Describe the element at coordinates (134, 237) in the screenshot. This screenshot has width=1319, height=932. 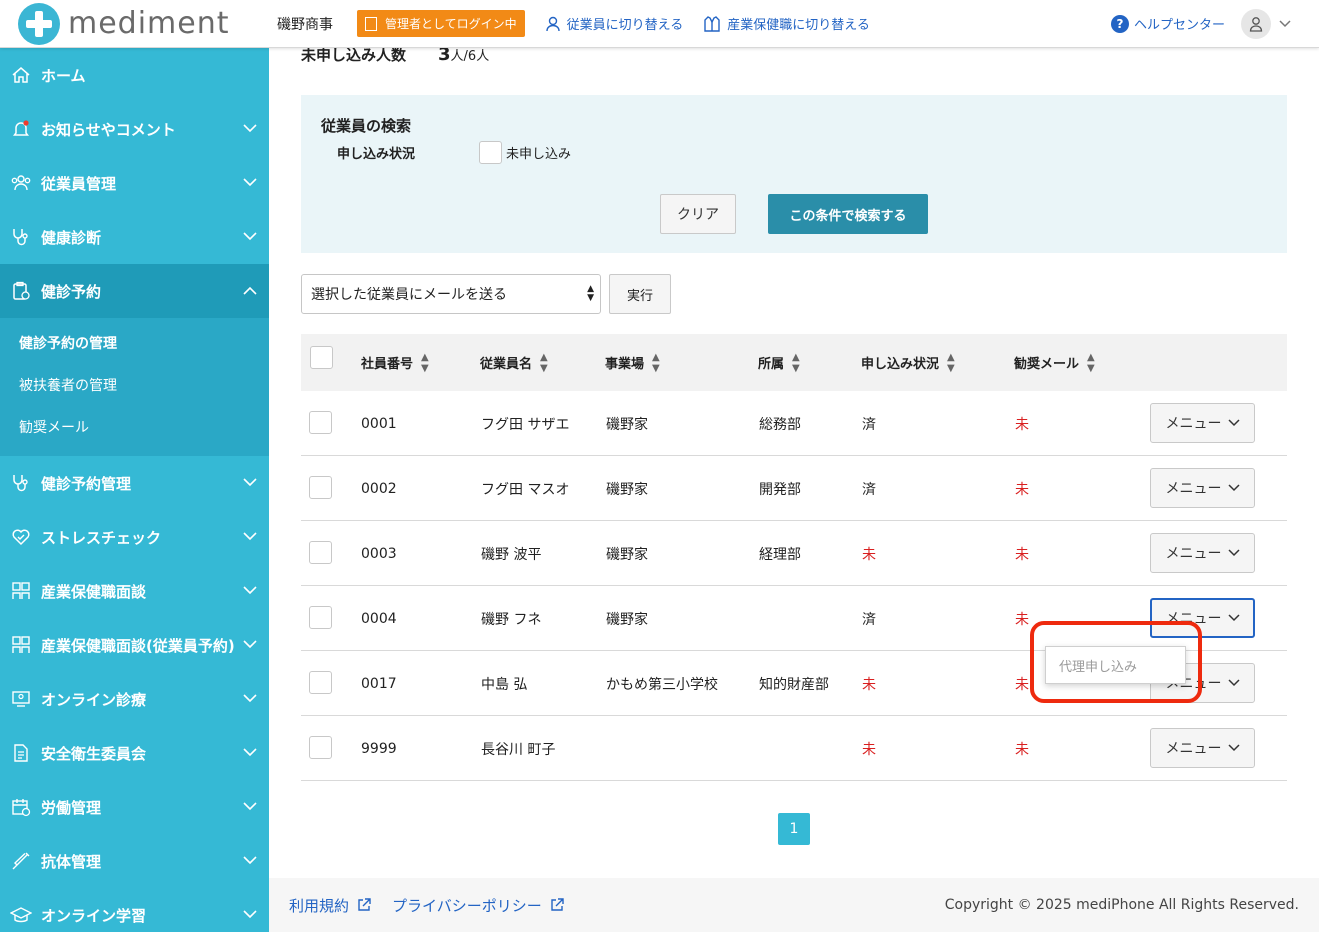
I see `sidebar-item-health-checkup: 健康診断` at that location.